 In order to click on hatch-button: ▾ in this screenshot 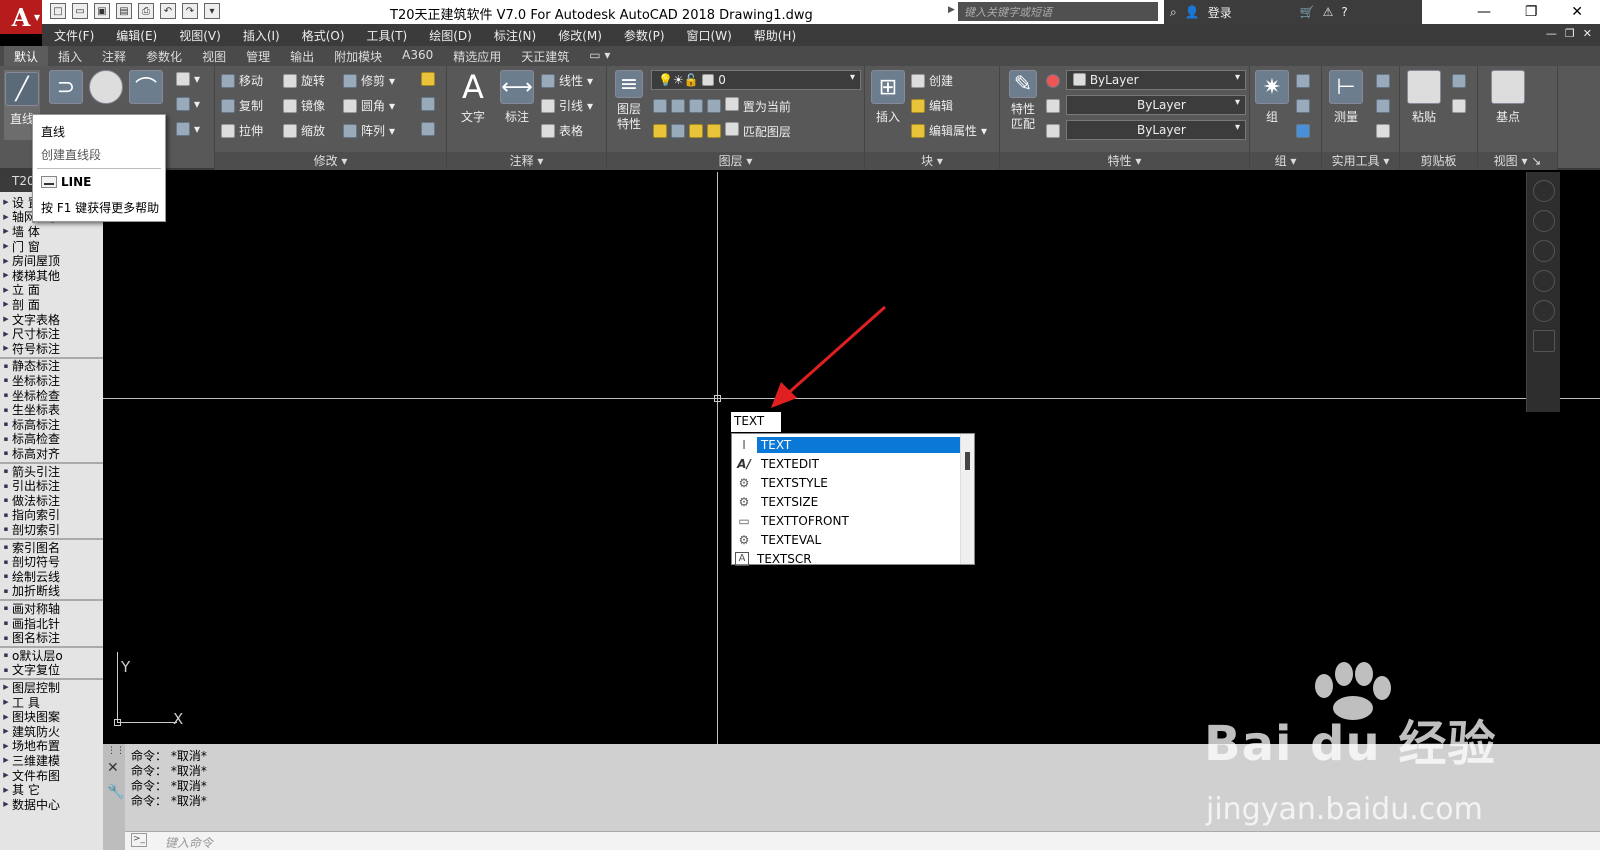, I will do `click(188, 104)`.